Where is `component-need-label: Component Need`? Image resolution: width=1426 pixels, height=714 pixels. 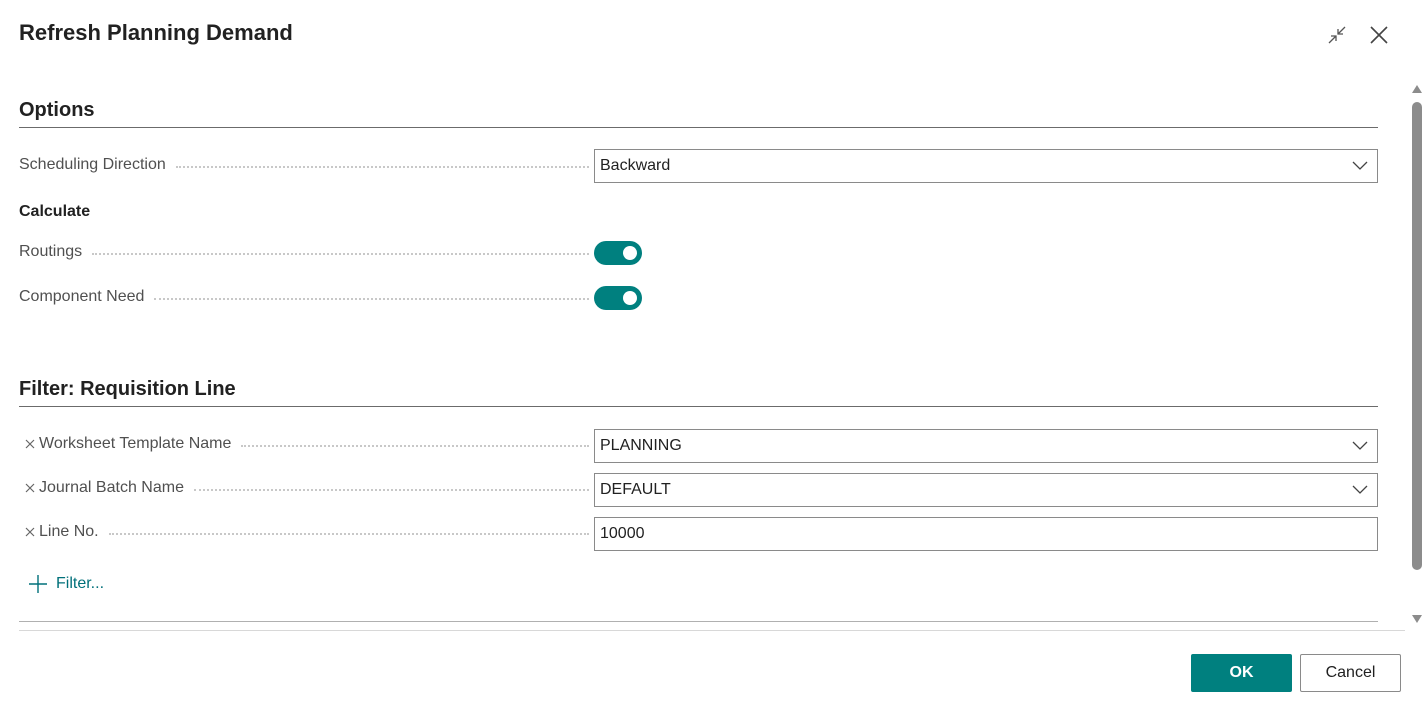 component-need-label: Component Need is located at coordinates (304, 297).